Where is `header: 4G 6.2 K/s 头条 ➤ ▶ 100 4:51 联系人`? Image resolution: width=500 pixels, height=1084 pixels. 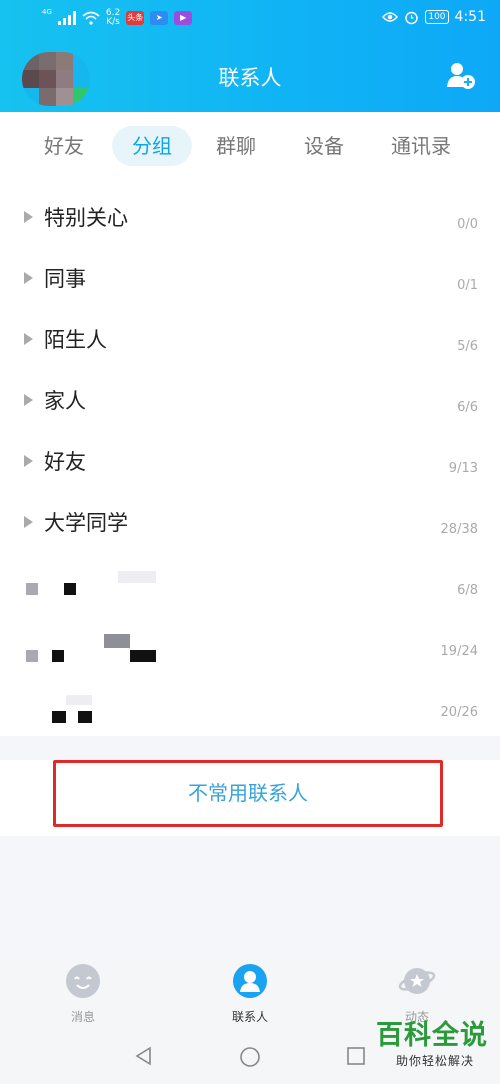
header: 4G 6.2 K/s 头条 ➤ ▶ 100 4:51 联系人 is located at coordinates (250, 56).